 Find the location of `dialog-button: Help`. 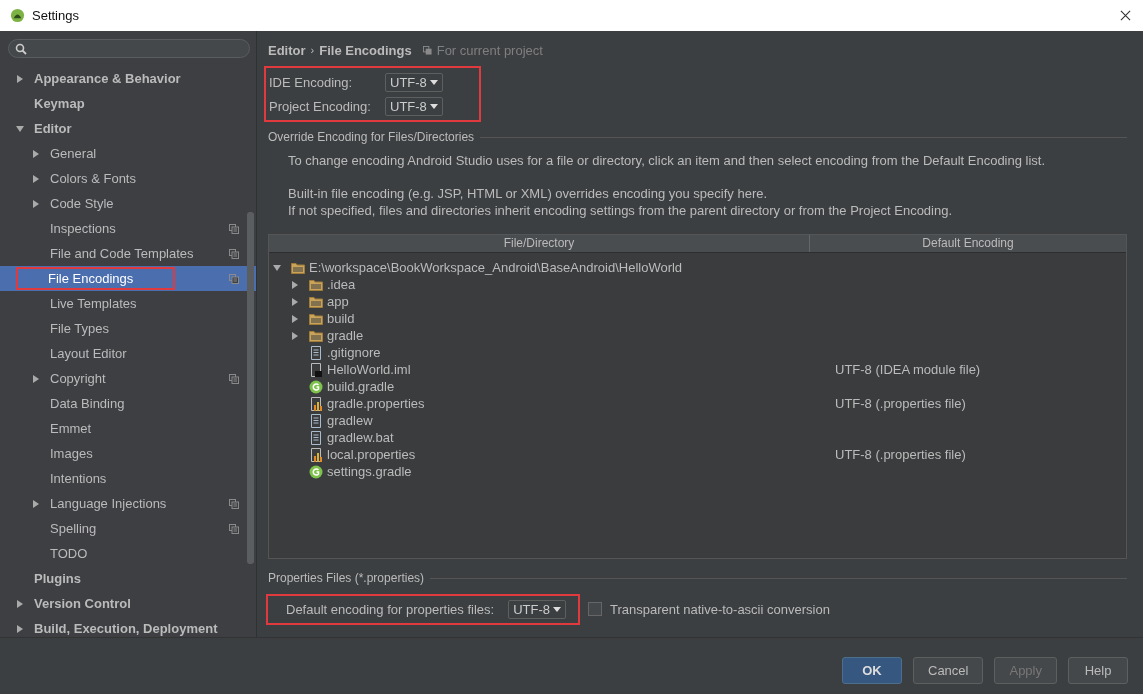

dialog-button: Help is located at coordinates (1098, 670).